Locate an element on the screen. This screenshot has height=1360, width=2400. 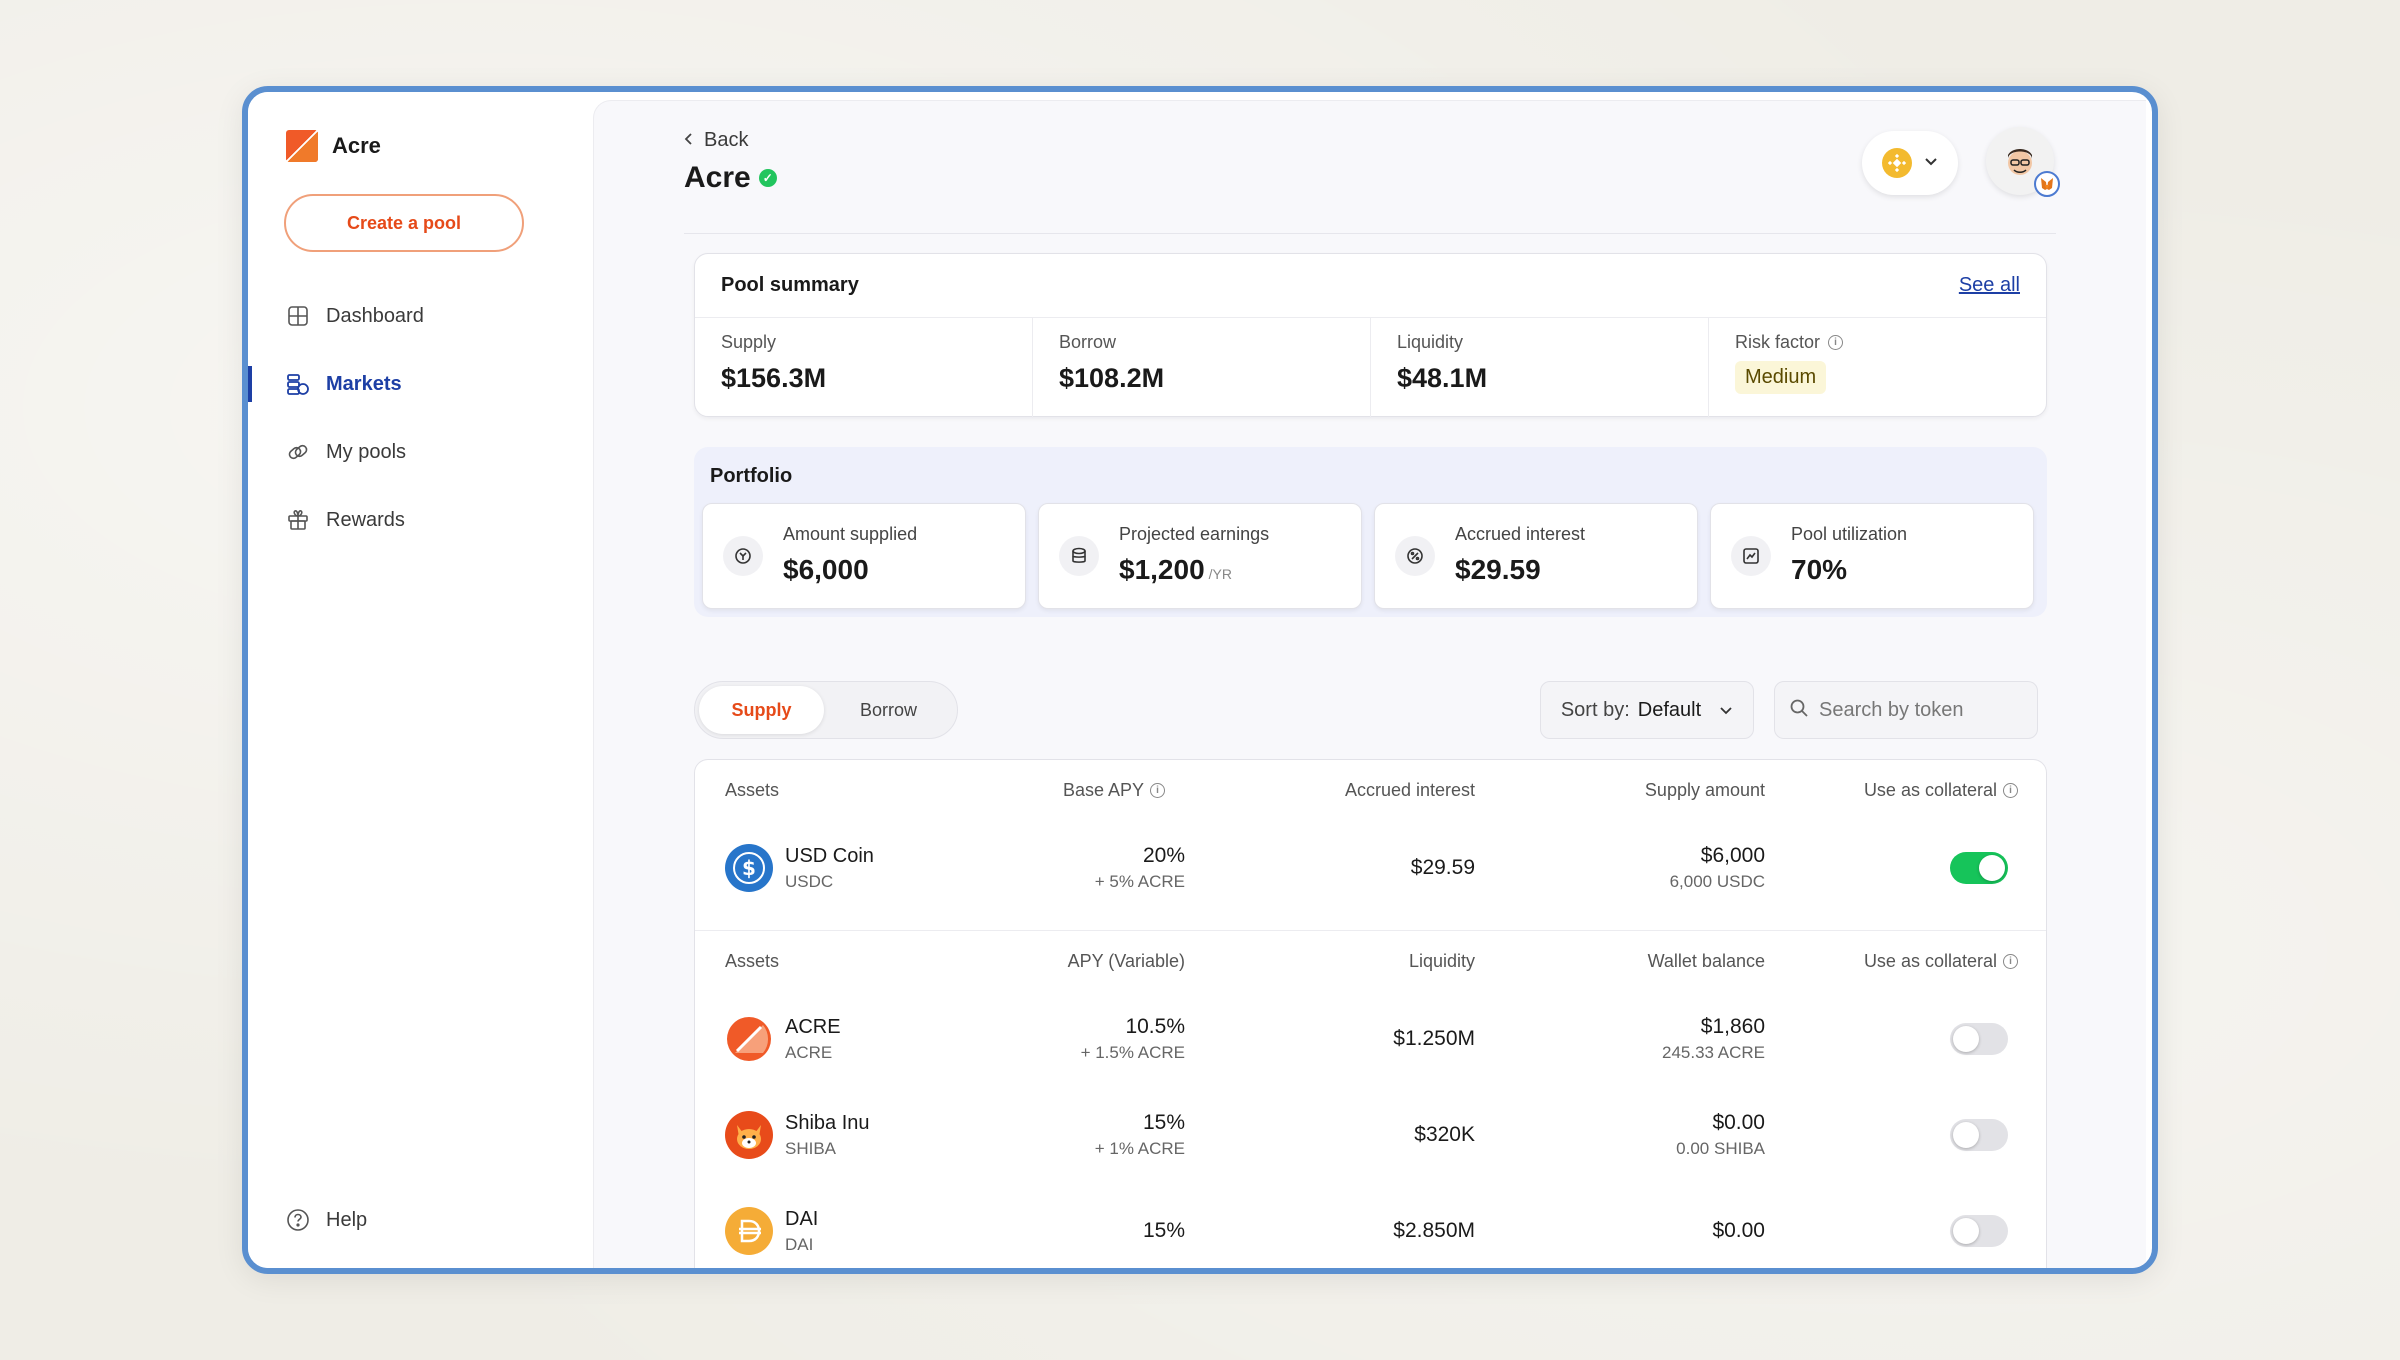
sidebar-item-dashboard: Dashboard is located at coordinates (420, 316).